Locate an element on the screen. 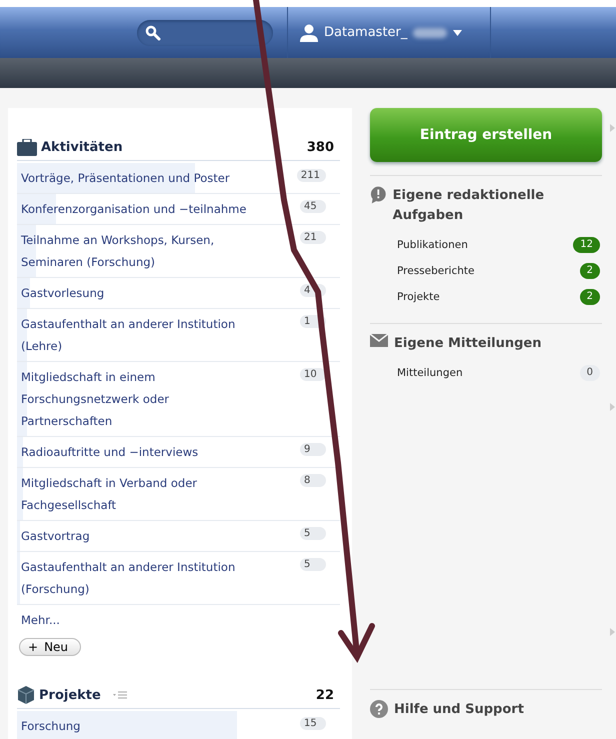 This screenshot has height=739, width=616. cube-icon is located at coordinates (26, 695).